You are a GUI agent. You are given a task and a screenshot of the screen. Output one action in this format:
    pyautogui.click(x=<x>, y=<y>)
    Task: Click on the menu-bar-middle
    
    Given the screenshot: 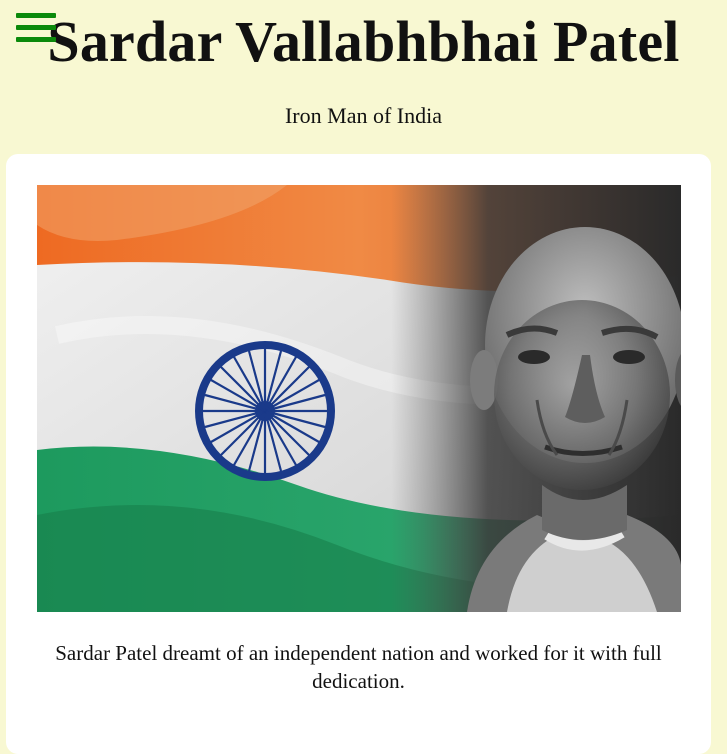 What is the action you would take?
    pyautogui.click(x=36, y=27)
    